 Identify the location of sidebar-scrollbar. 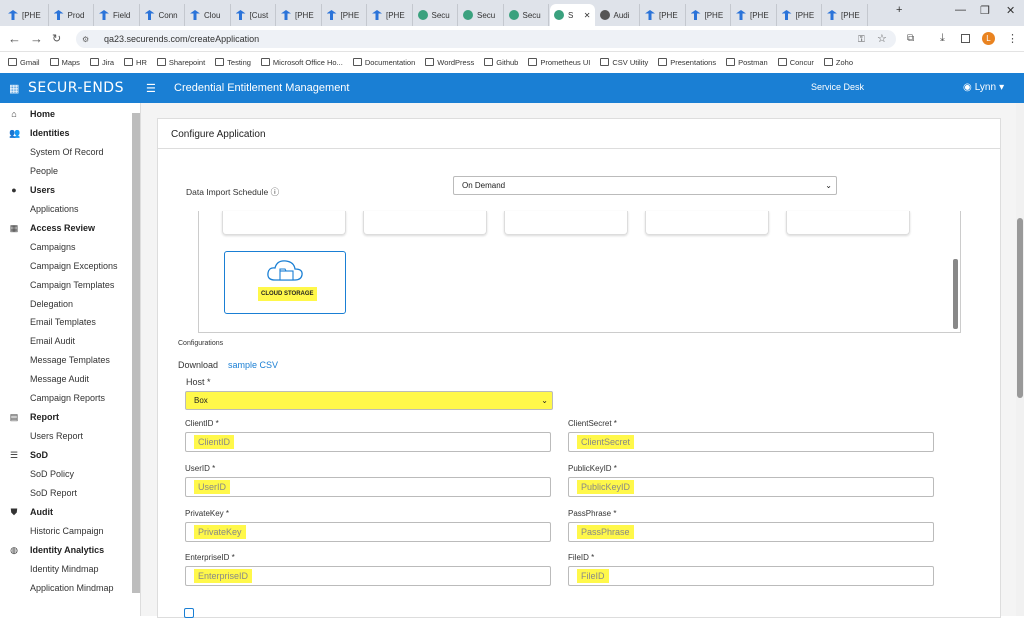
(136, 353).